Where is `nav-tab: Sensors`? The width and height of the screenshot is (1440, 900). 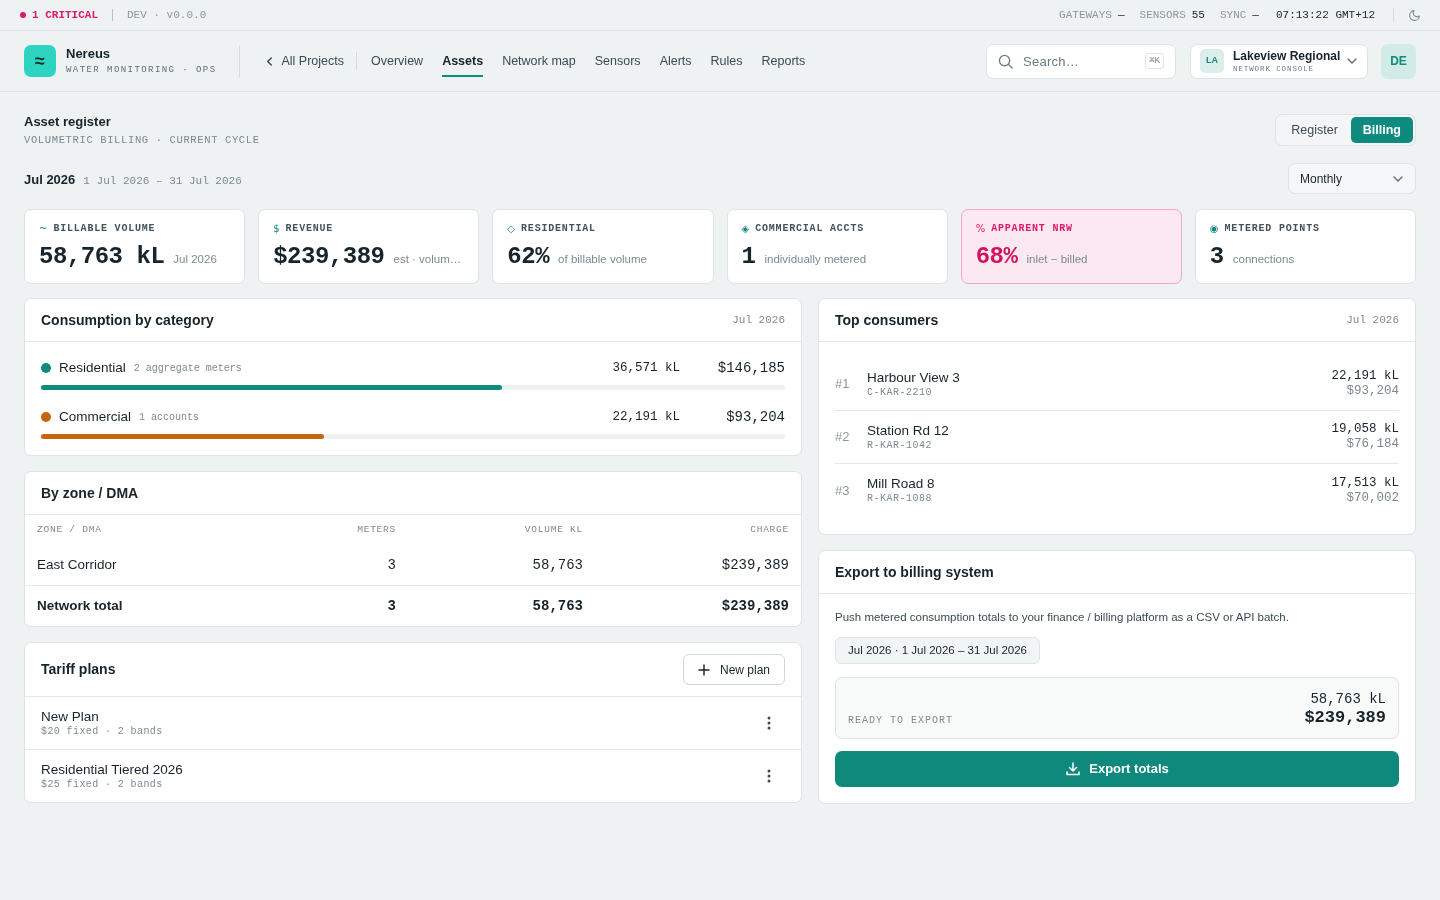
nav-tab: Sensors is located at coordinates (617, 61).